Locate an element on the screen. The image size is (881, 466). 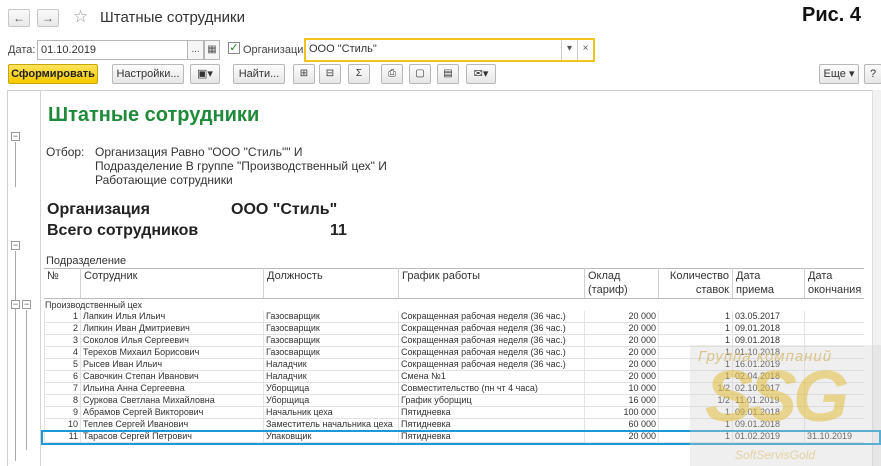
cell-employee: Соколов Илья Сергеевич is located at coordinates (171, 341).